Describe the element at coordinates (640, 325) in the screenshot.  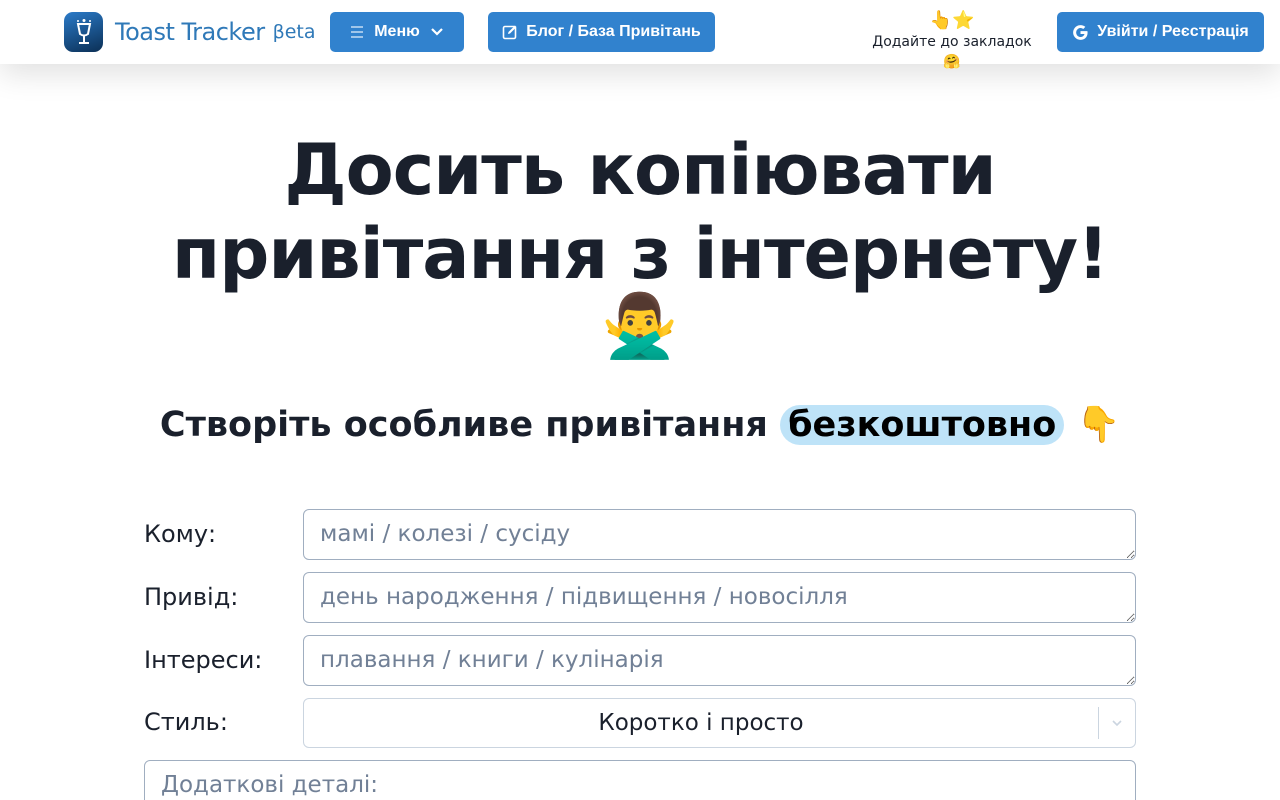
I see `no-gesture-emoji: 🙅‍♂️` at that location.